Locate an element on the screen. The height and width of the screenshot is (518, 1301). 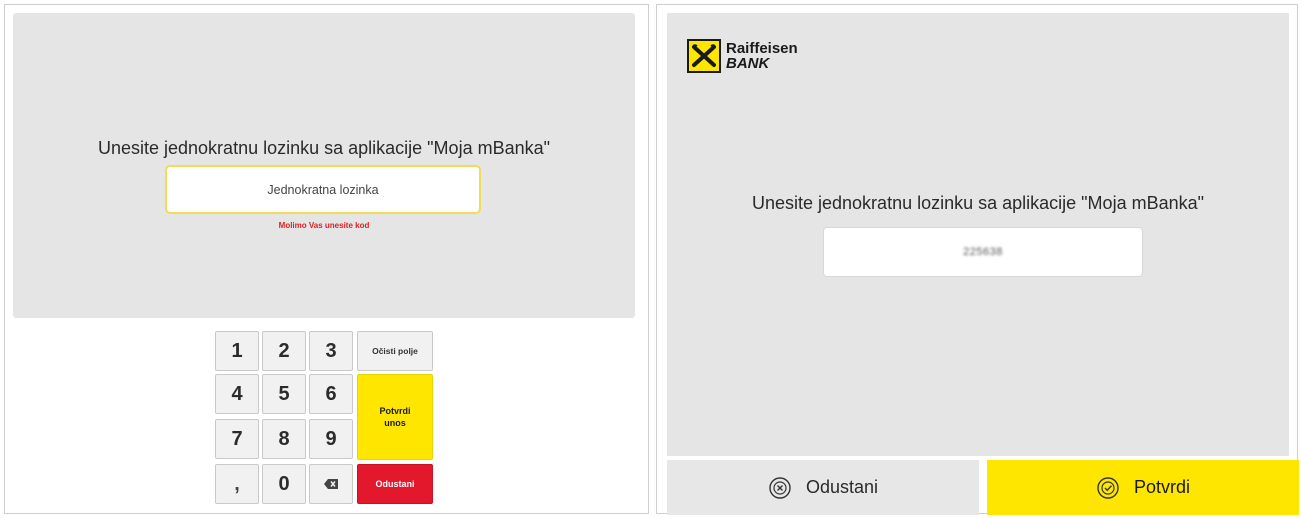
otp-value: 225638 is located at coordinates (983, 252).